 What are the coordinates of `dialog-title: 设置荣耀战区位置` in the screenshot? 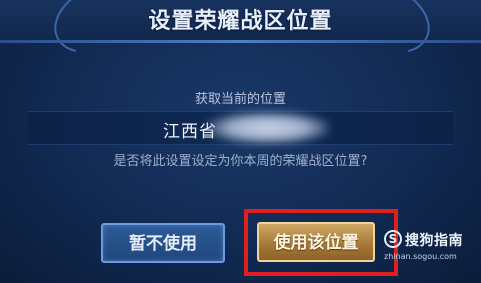 It's located at (240, 21).